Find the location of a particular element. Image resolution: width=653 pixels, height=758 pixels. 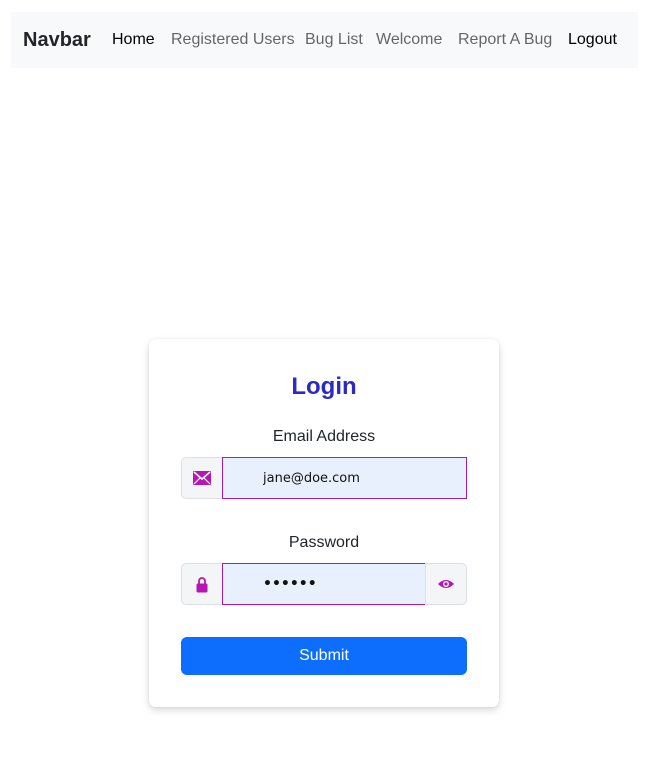

nav-link-logout: Logout is located at coordinates (592, 40).